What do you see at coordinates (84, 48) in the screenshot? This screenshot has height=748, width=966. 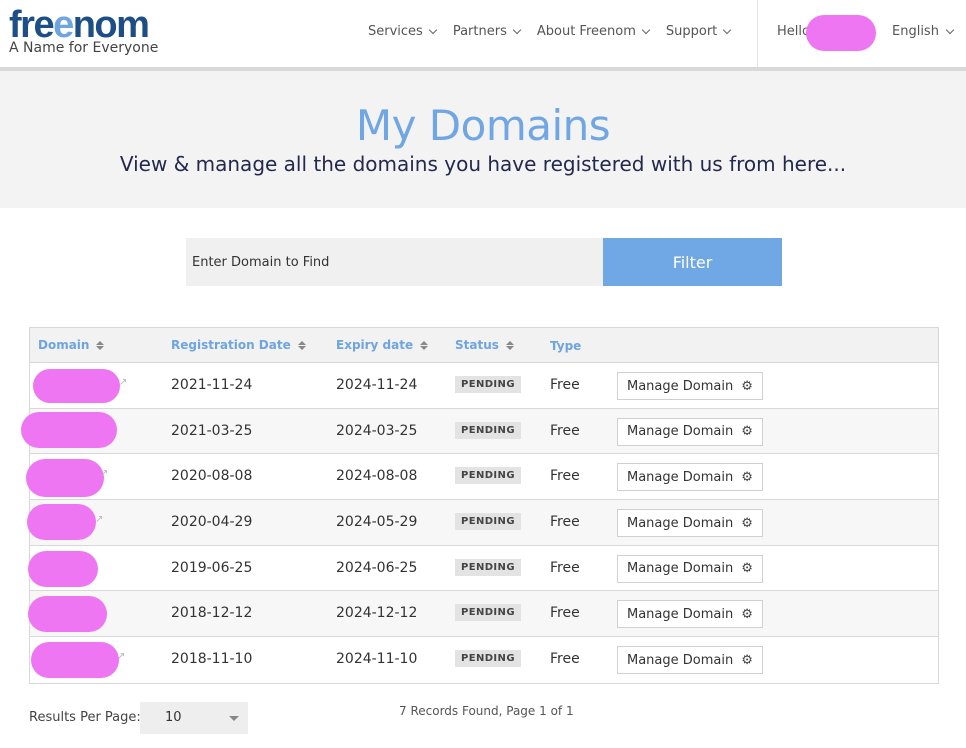 I see `logo-tagline: A Name for Everyone` at bounding box center [84, 48].